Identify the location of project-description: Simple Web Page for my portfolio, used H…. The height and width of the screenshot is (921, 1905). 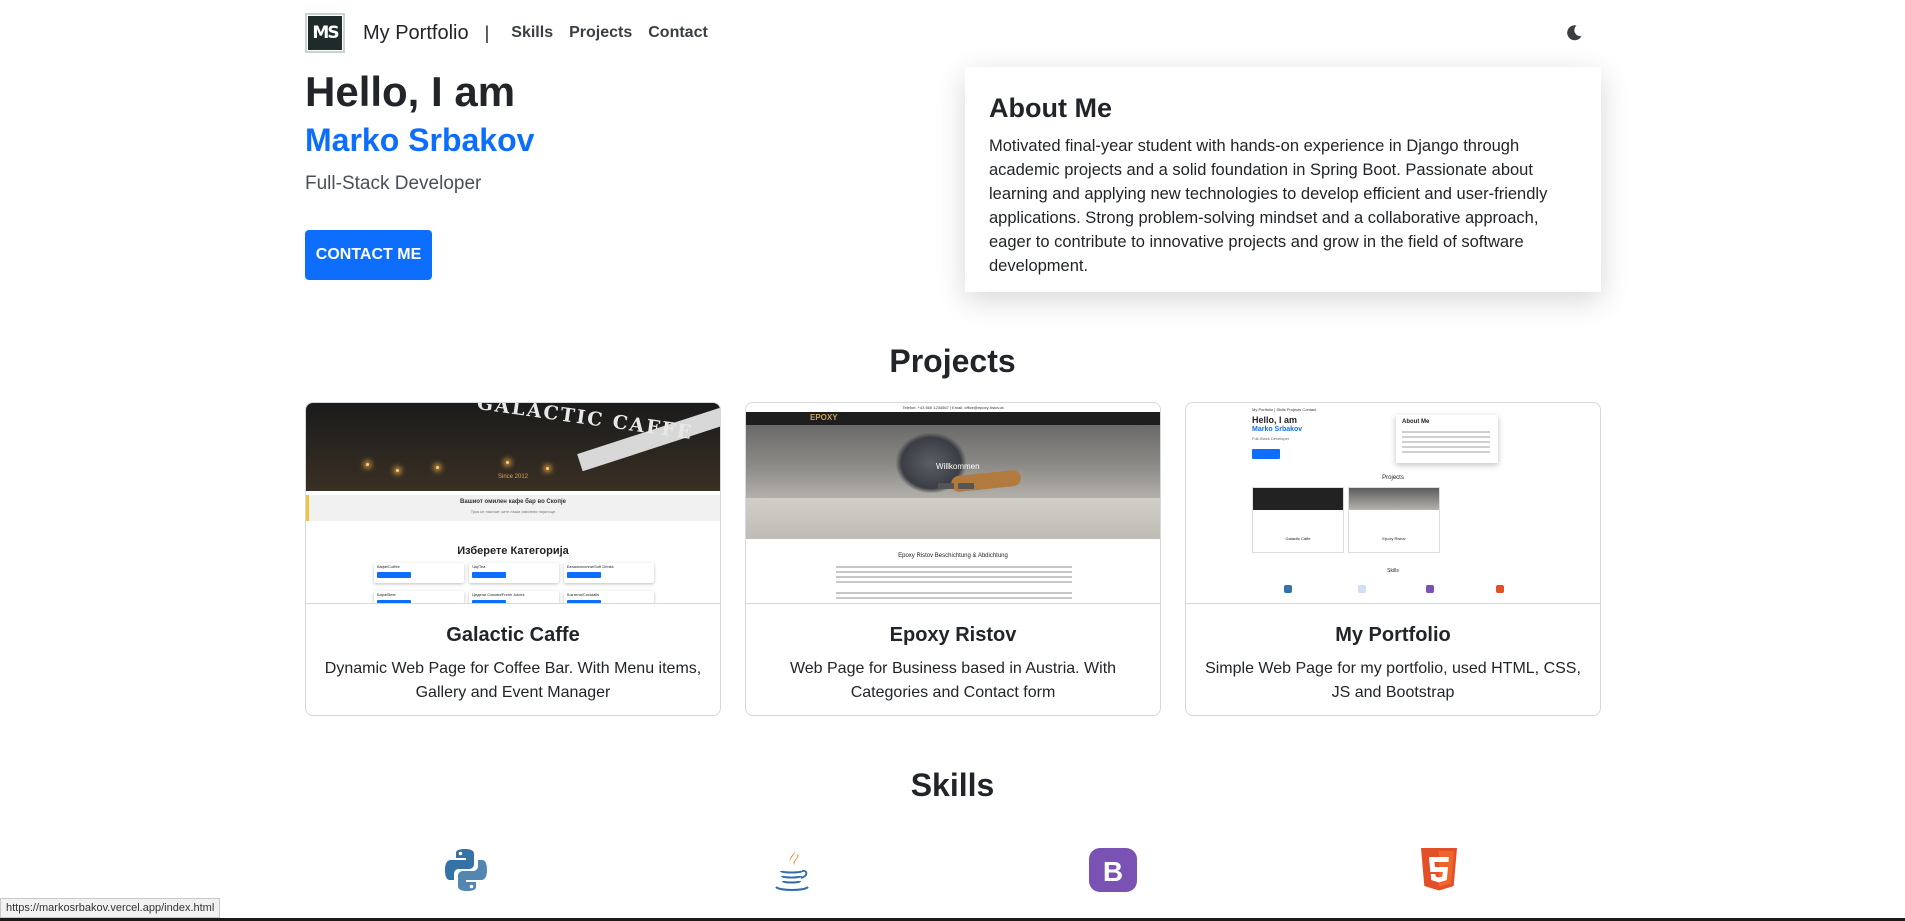
(1393, 680).